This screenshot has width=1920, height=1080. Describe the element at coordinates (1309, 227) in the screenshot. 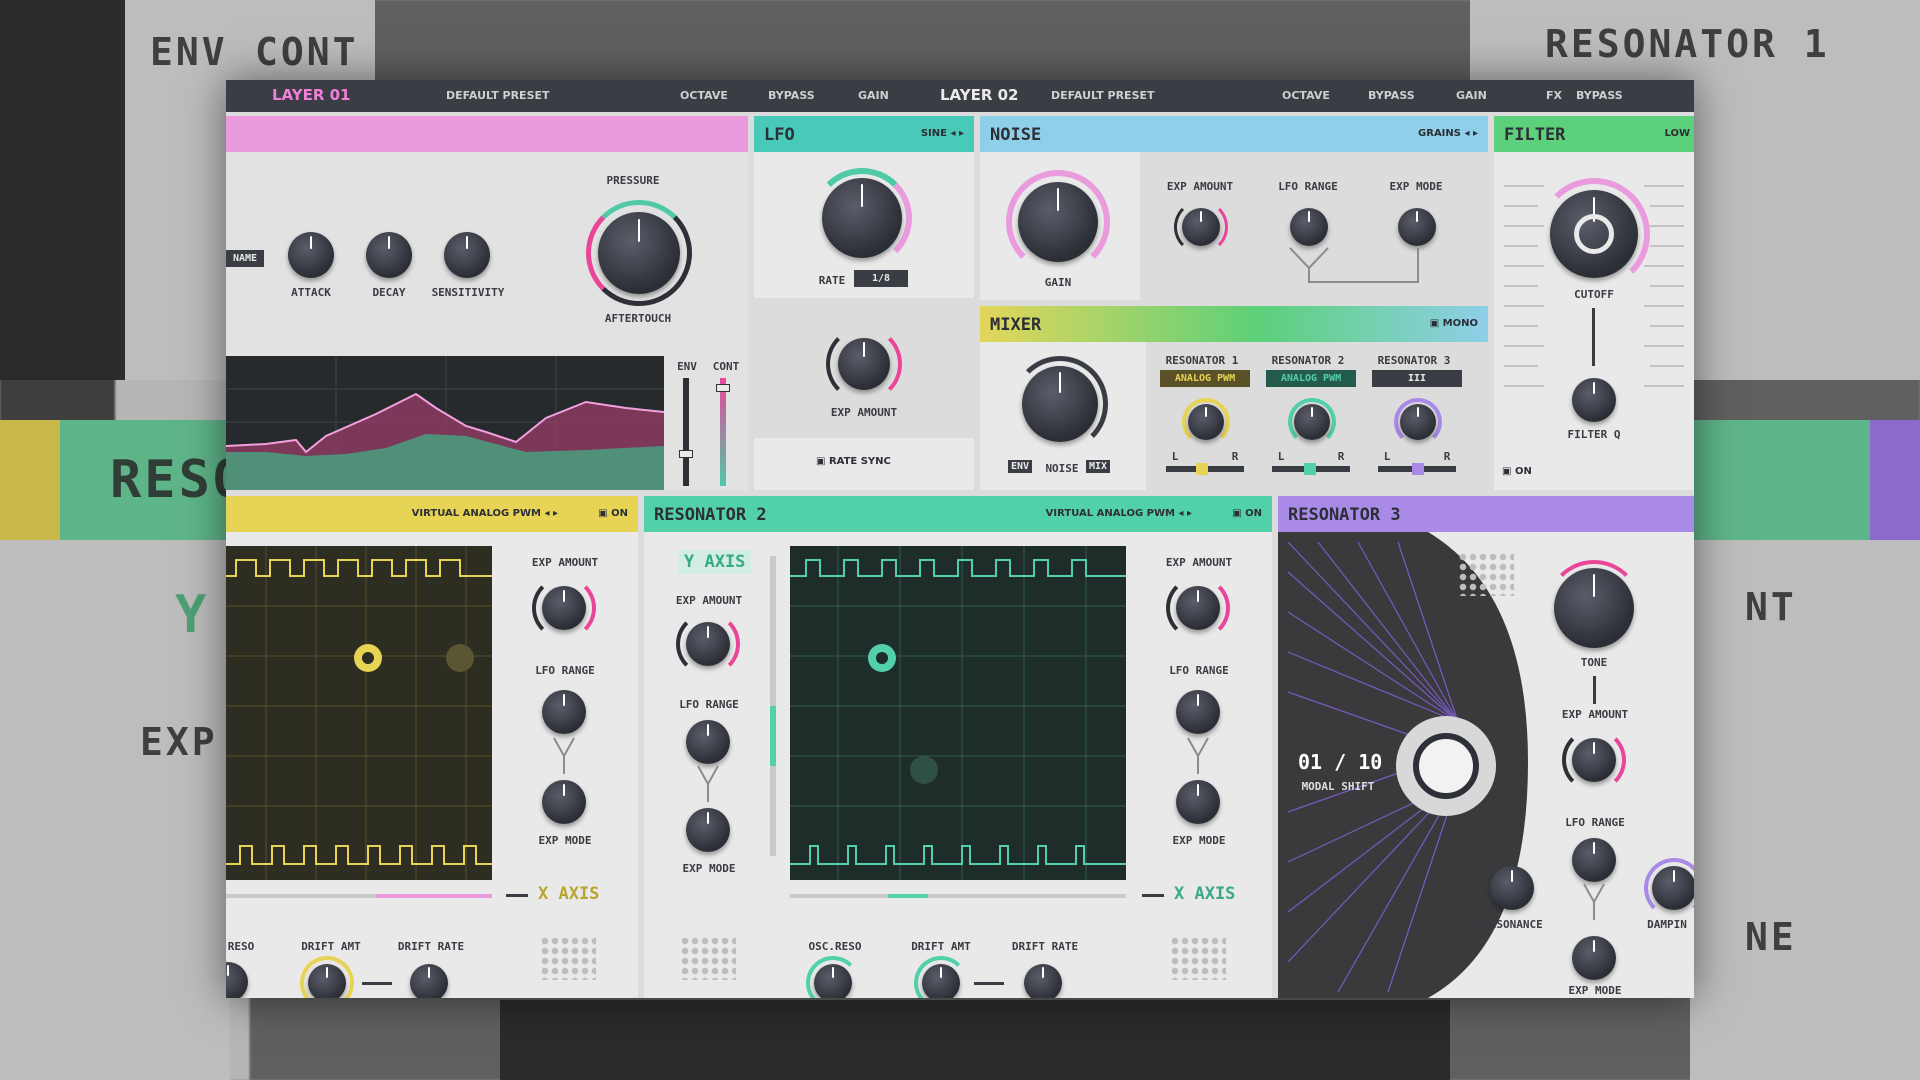

I see `noise-lfo-range-knob` at that location.